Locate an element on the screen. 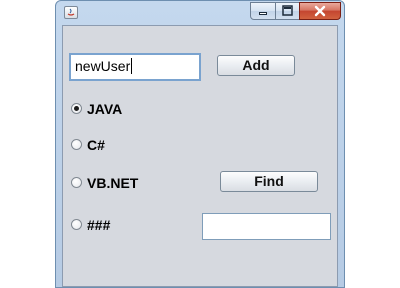  java-app-icon is located at coordinates (71, 12).